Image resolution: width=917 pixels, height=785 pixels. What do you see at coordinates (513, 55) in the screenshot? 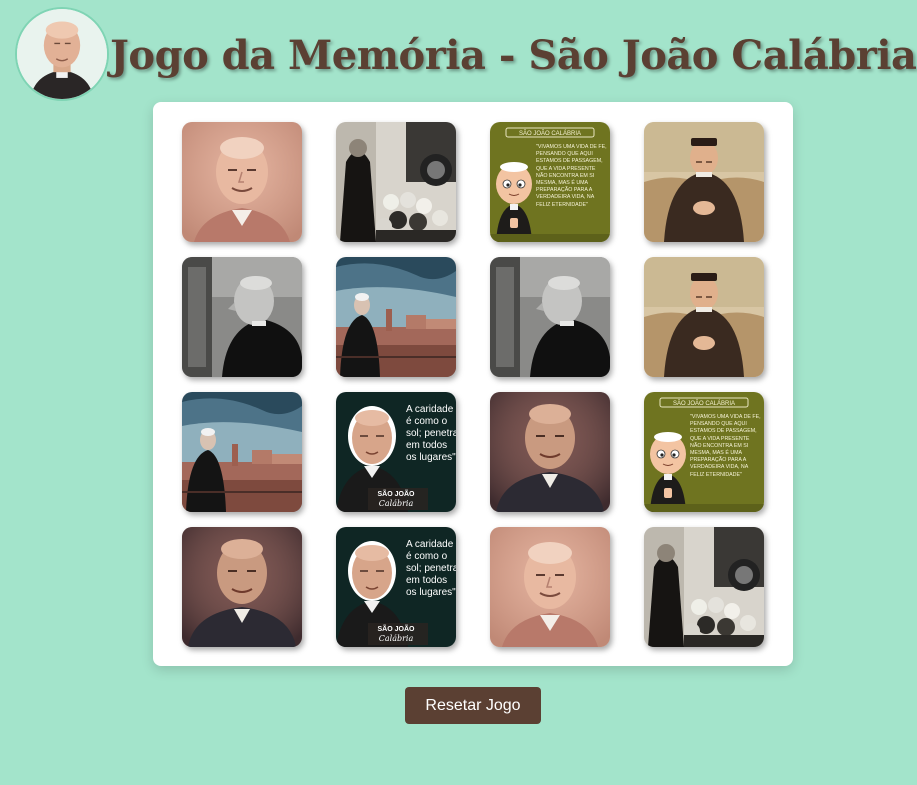
I see `page-title: Jogo da Memória - São João Calábria` at bounding box center [513, 55].